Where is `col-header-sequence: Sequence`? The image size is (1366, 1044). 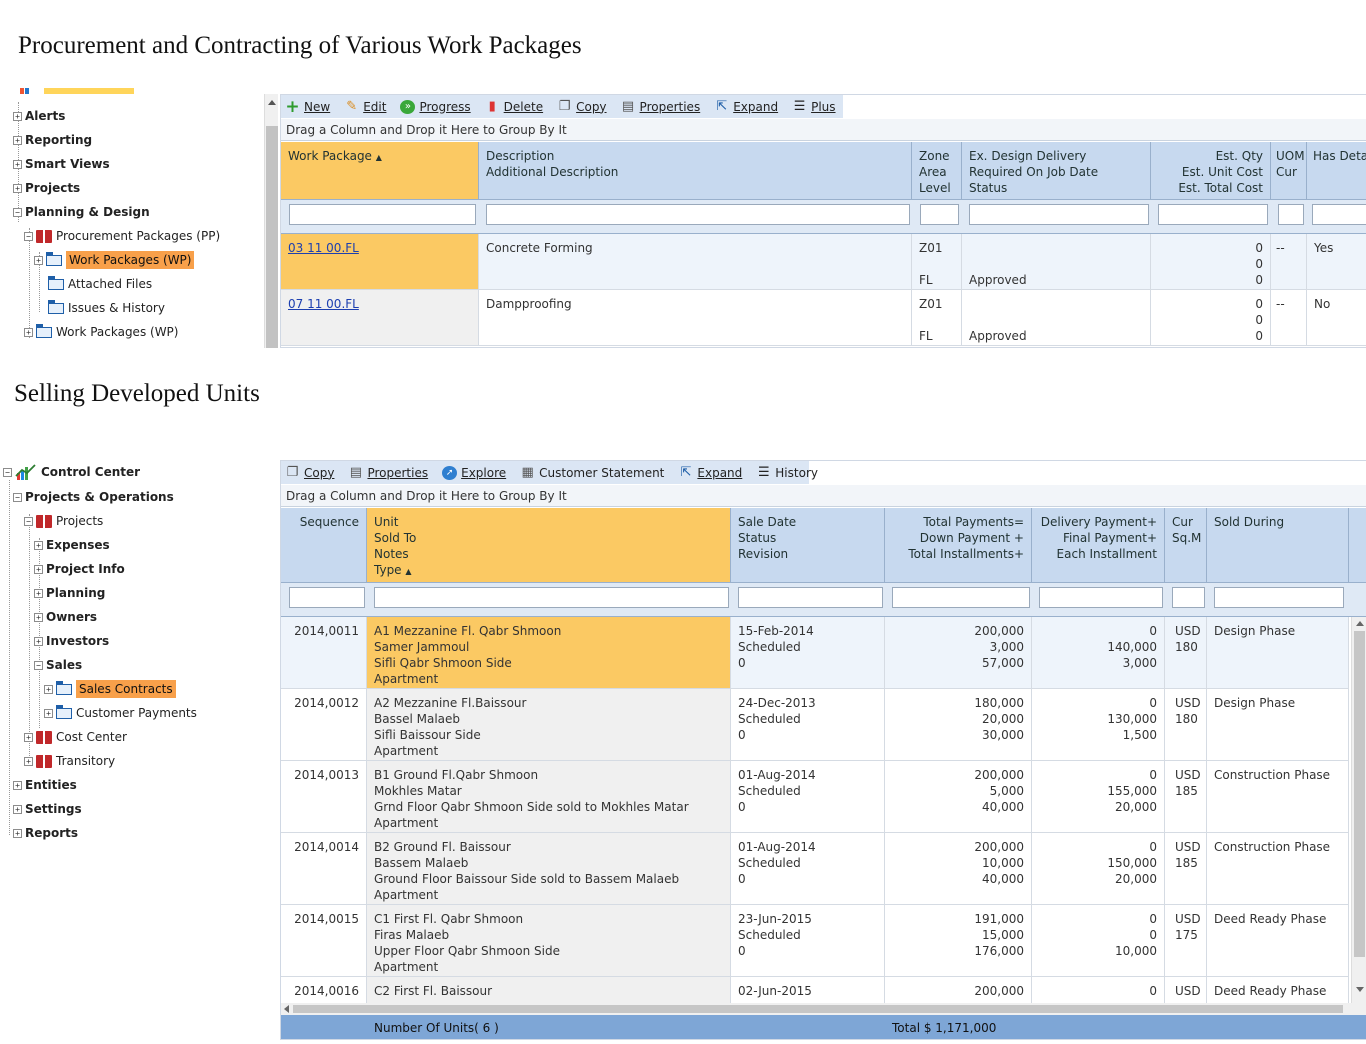 col-header-sequence: Sequence is located at coordinates (324, 545).